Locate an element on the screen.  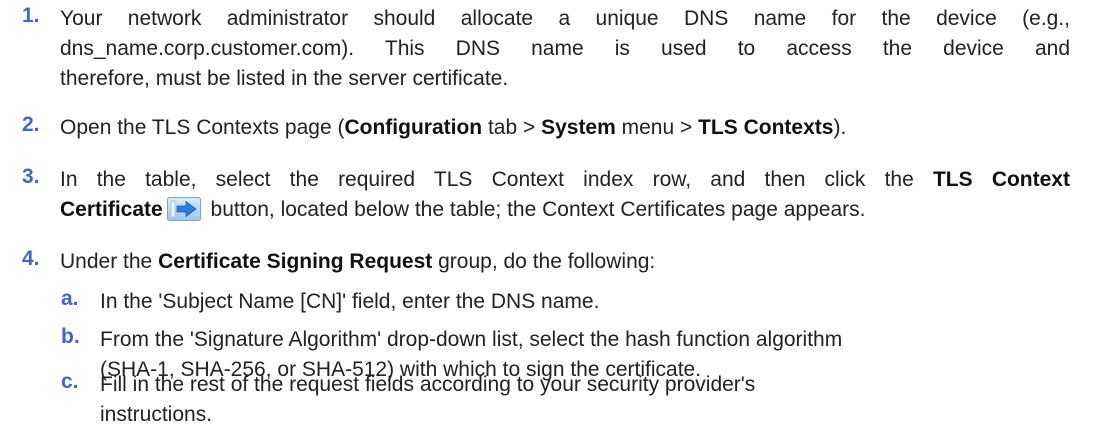
ui-term: Certificate is located at coordinates (111, 209).